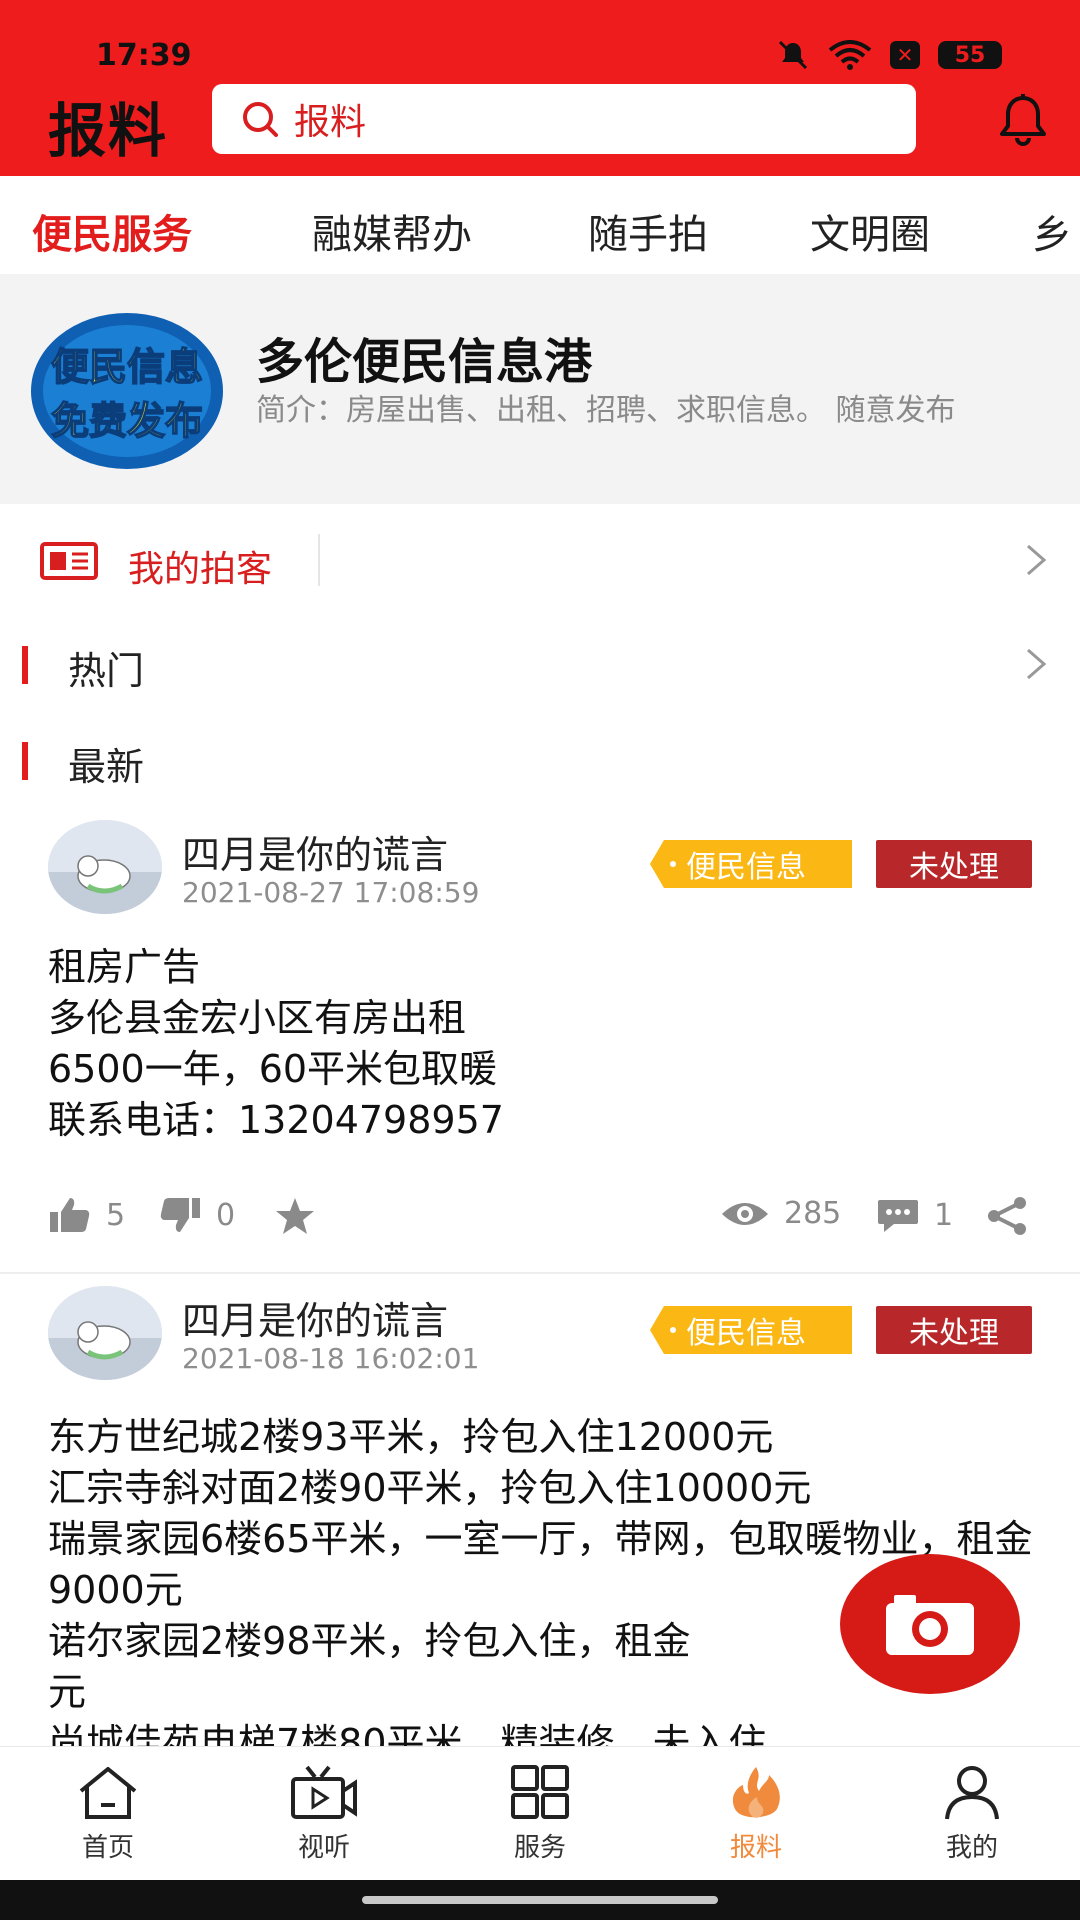  What do you see at coordinates (116, 1215) in the screenshot?
I see `like-count: 5` at bounding box center [116, 1215].